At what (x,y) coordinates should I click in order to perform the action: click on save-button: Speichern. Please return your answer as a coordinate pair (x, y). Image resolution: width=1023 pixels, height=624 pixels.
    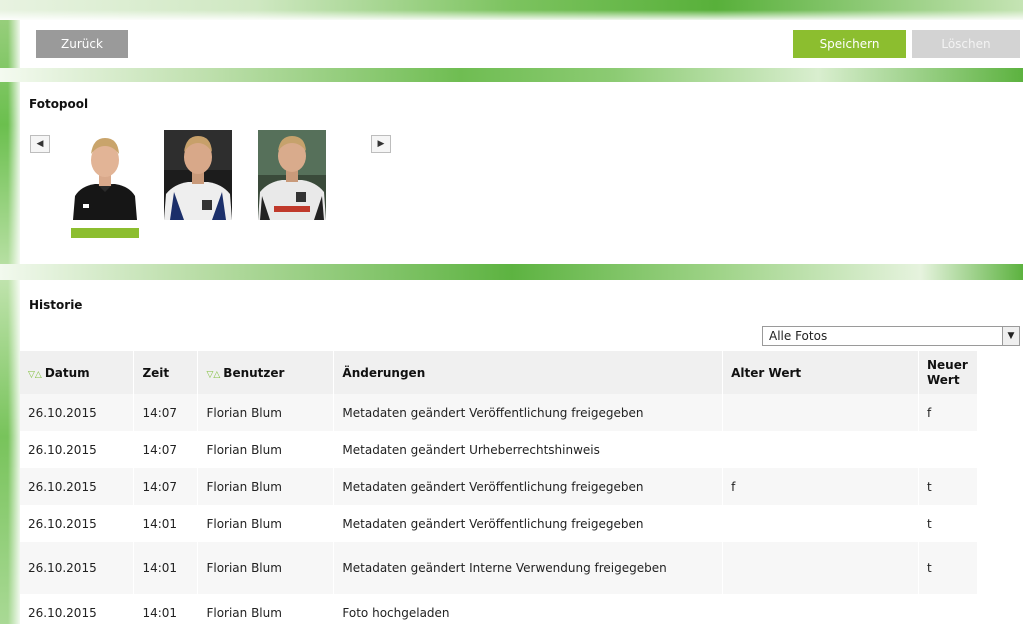
    Looking at the image, I should click on (849, 44).